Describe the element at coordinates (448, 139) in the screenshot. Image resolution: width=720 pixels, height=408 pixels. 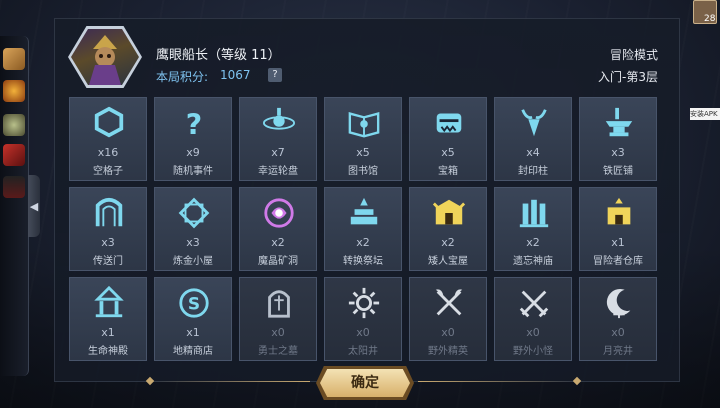
I see `room-tile: x5 宝箱` at that location.